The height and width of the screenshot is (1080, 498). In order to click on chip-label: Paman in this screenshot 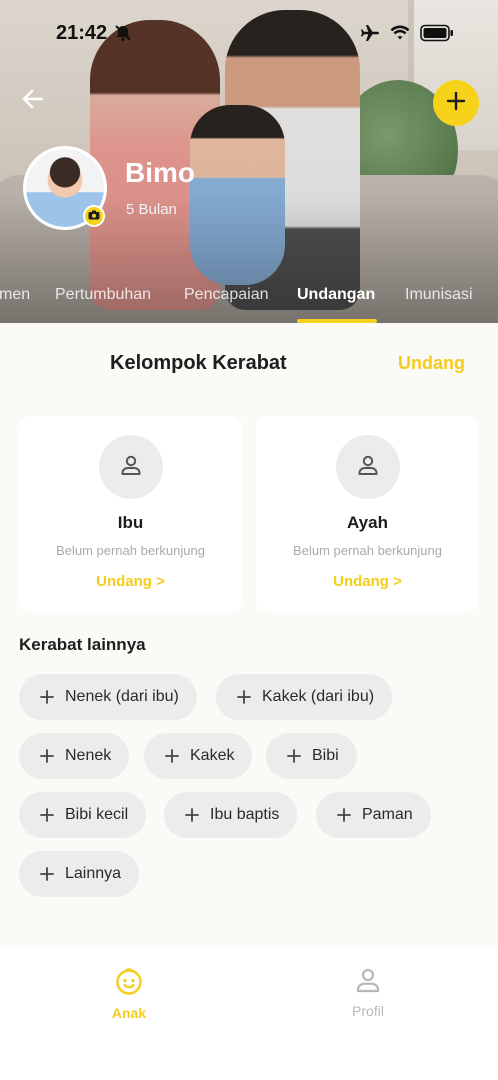, I will do `click(387, 814)`.